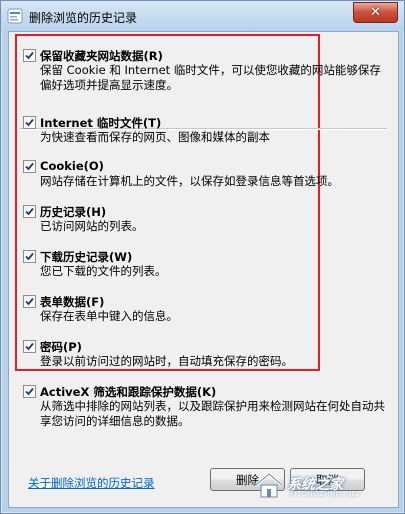  Describe the element at coordinates (155, 137) in the screenshot. I see `option-description: 为快速查看而保存的网页、图像和媒体的副本` at that location.